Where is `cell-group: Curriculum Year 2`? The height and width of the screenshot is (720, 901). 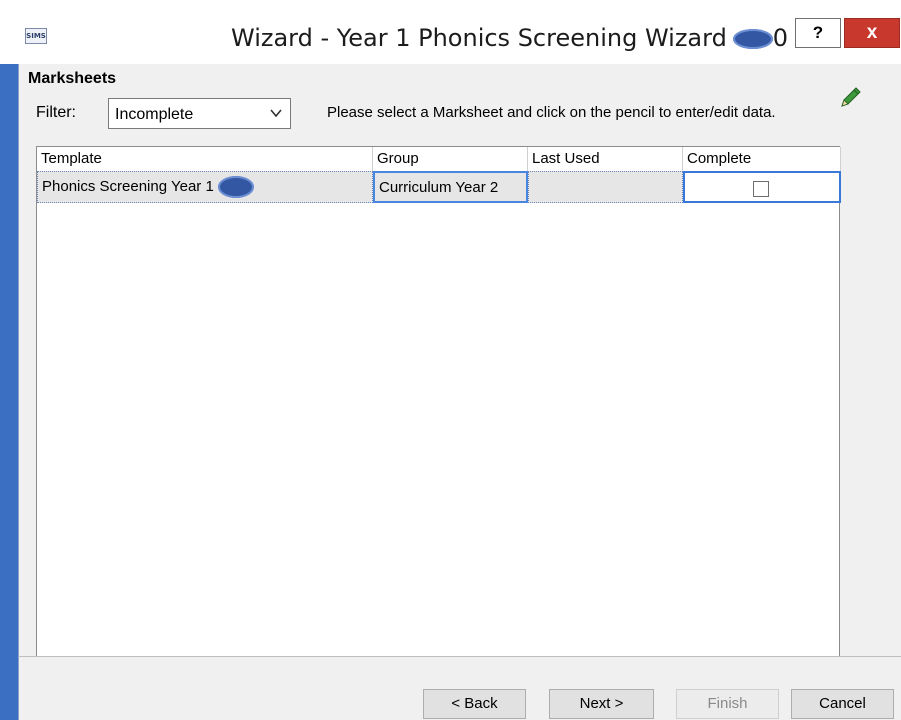 cell-group: Curriculum Year 2 is located at coordinates (450, 187).